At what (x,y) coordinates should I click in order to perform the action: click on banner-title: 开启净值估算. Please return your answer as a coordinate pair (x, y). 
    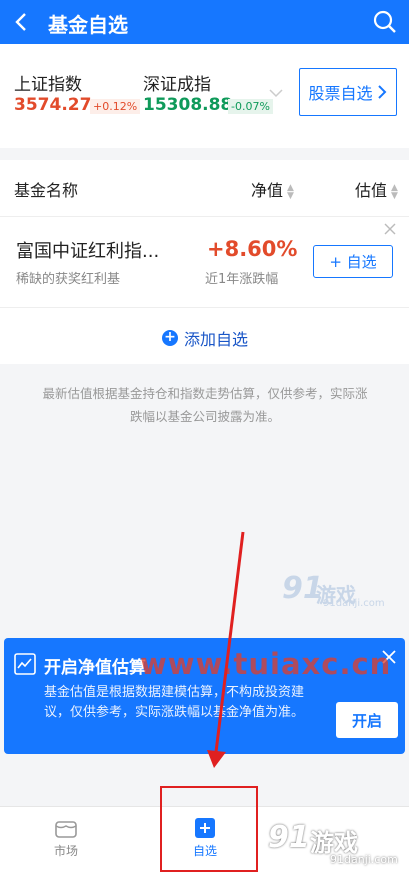
    Looking at the image, I should click on (95, 668).